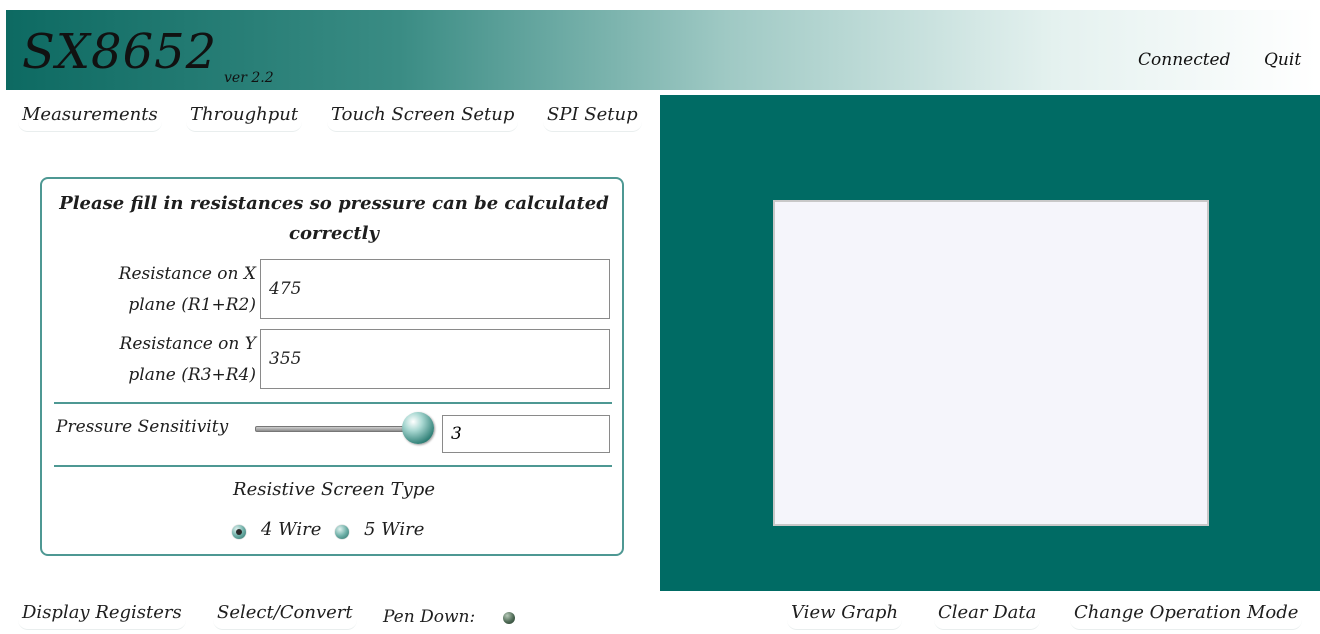 The height and width of the screenshot is (634, 1320). What do you see at coordinates (394, 529) in the screenshot?
I see `radio-5-wire-label: 5 Wire` at bounding box center [394, 529].